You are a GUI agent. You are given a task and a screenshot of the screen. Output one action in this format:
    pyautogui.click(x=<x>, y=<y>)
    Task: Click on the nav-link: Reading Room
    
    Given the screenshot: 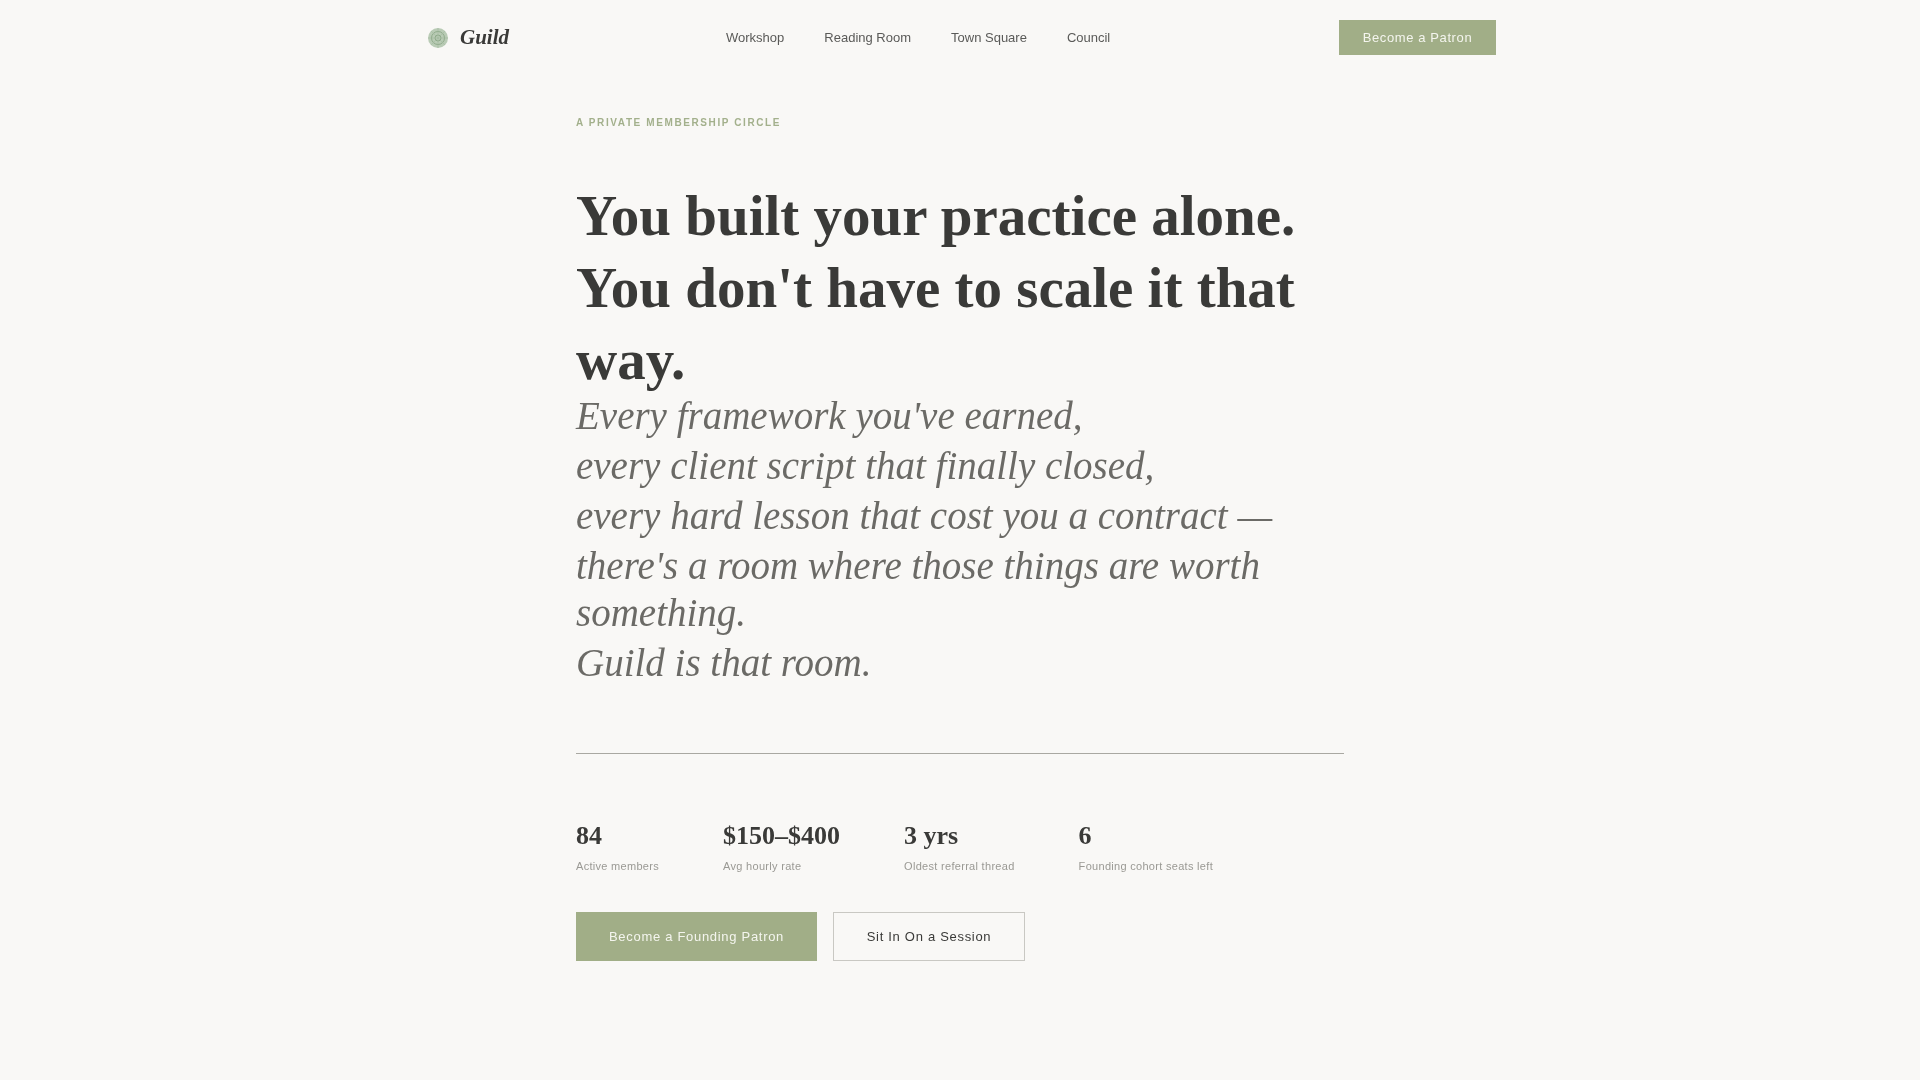 What is the action you would take?
    pyautogui.click(x=867, y=37)
    